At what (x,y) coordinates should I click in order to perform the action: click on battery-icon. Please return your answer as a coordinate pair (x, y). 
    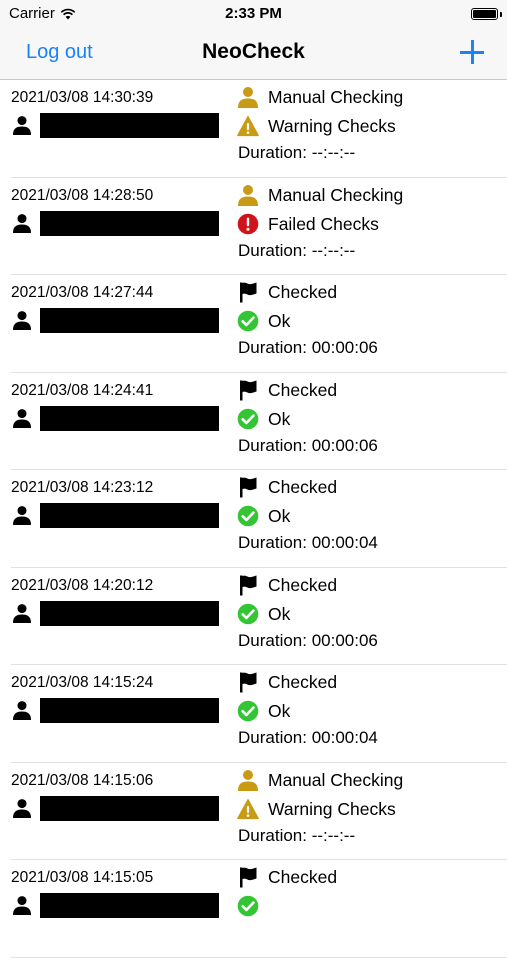
    Looking at the image, I should click on (484, 14).